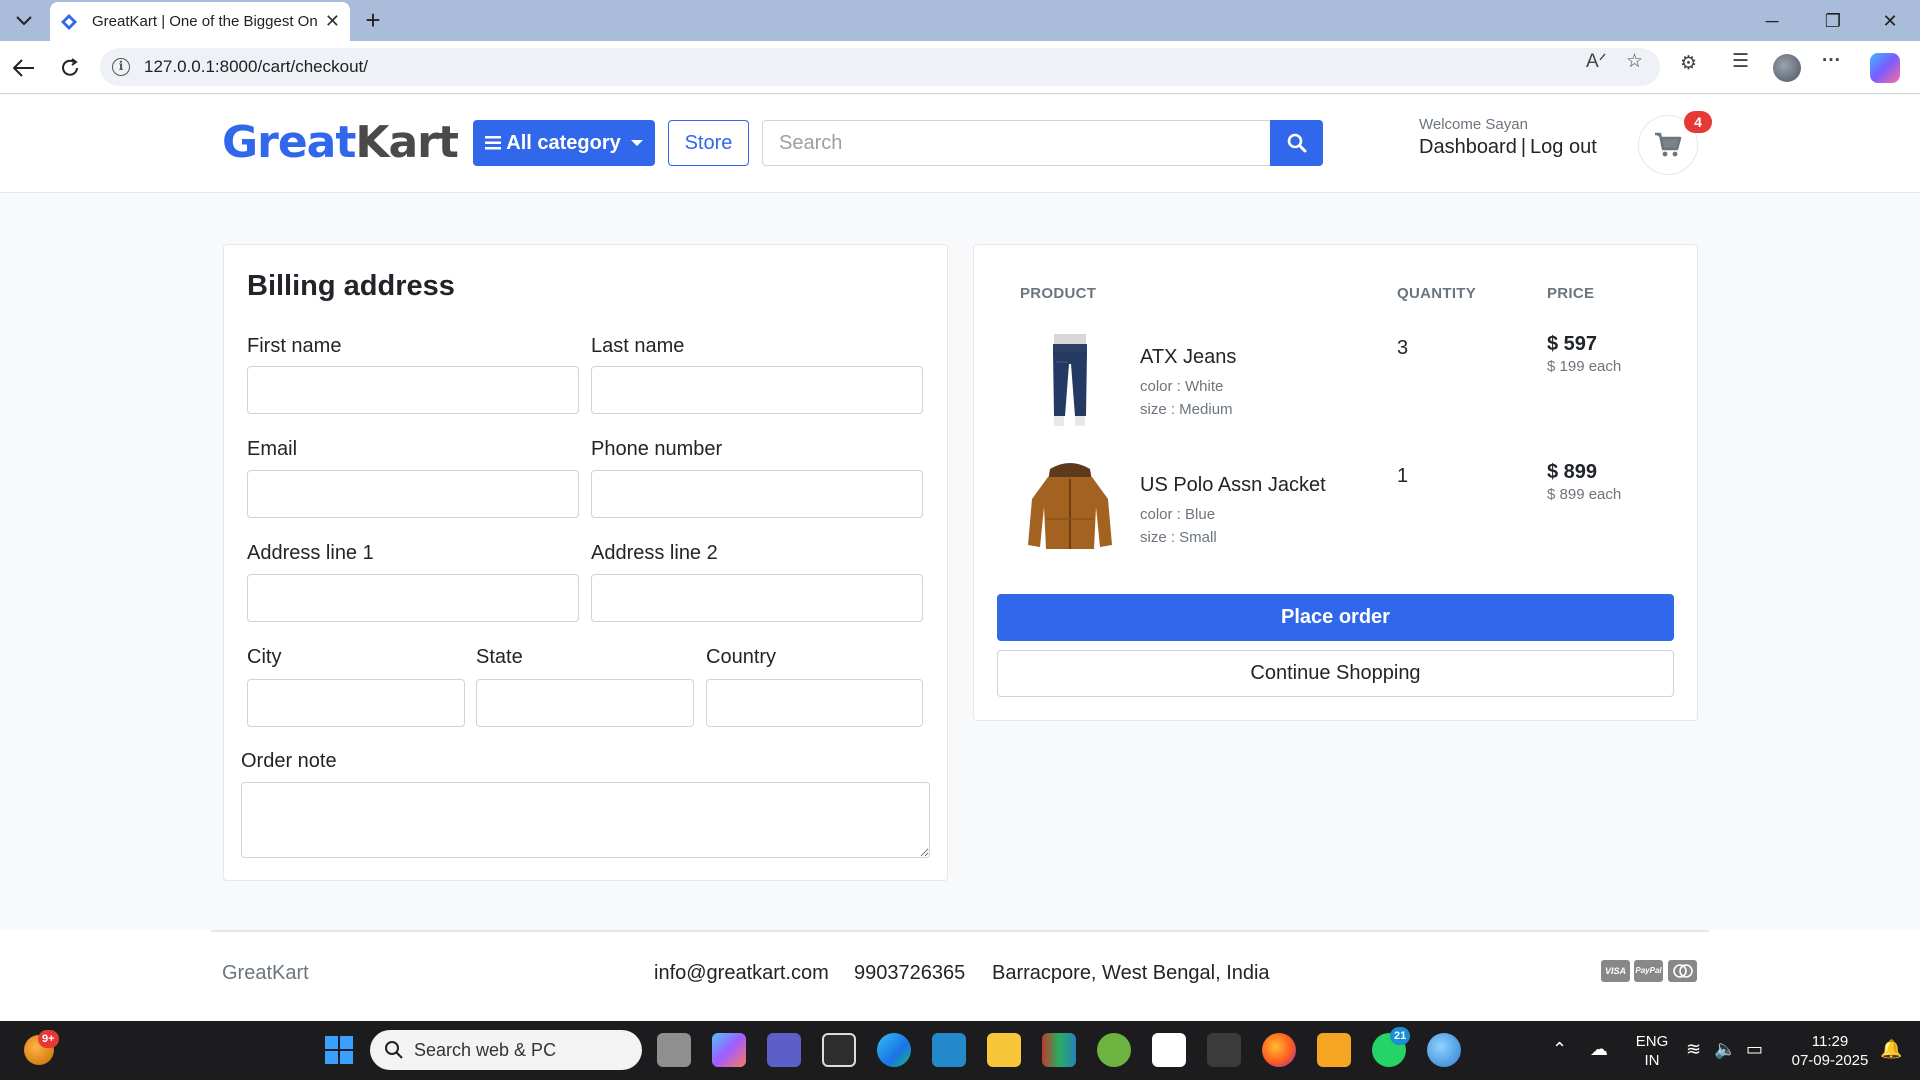 This screenshot has width=1920, height=1080. I want to click on extensions-icon: ⚙, so click(1688, 63).